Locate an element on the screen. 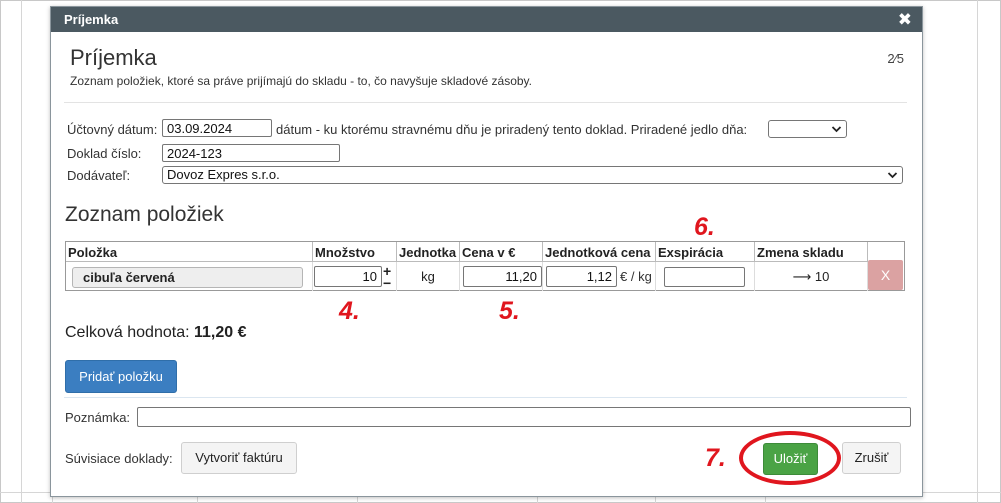 This screenshot has width=1001, height=503. date-label: Účtovný dátum: is located at coordinates (112, 129).